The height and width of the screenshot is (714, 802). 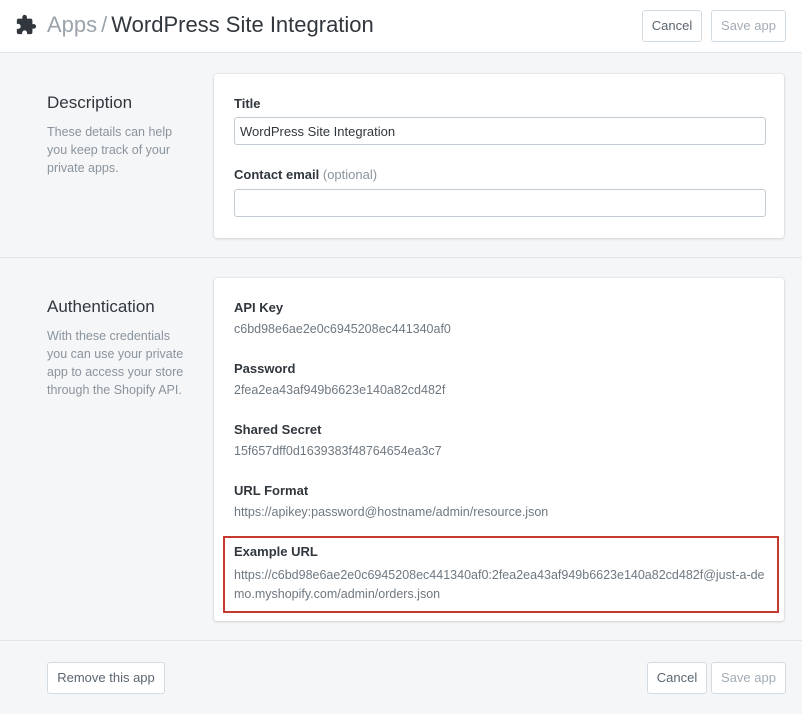 What do you see at coordinates (350, 174) in the screenshot?
I see `optional-hint: (optional)` at bounding box center [350, 174].